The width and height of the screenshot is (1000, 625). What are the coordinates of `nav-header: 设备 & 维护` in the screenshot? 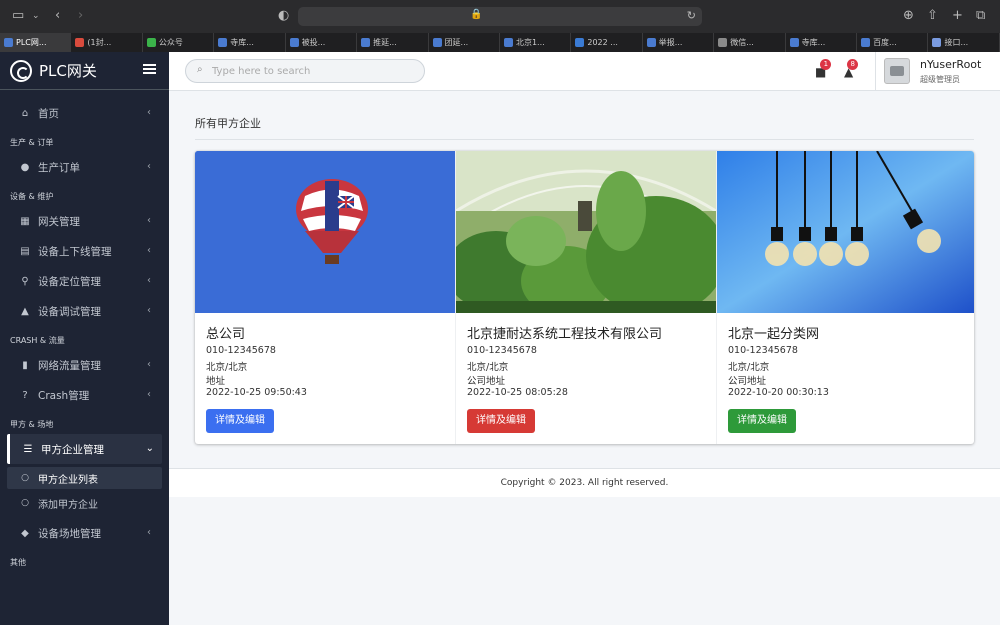 It's located at (32, 196).